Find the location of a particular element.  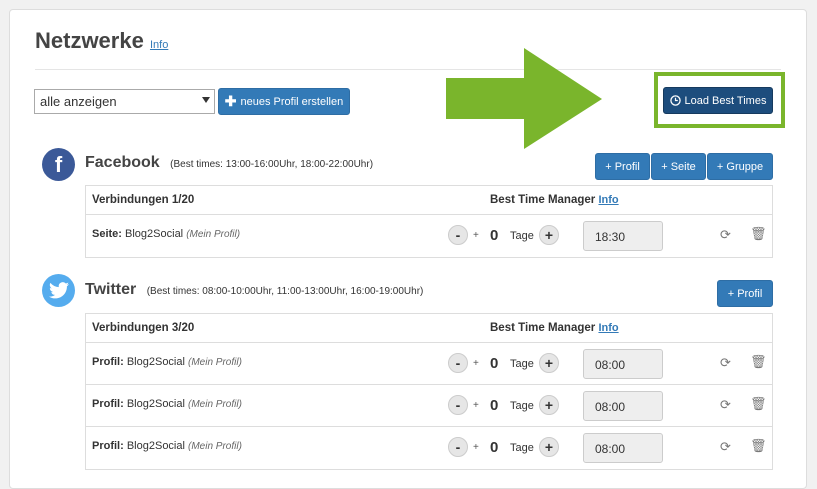

green-arrow-icon is located at coordinates (524, 98).